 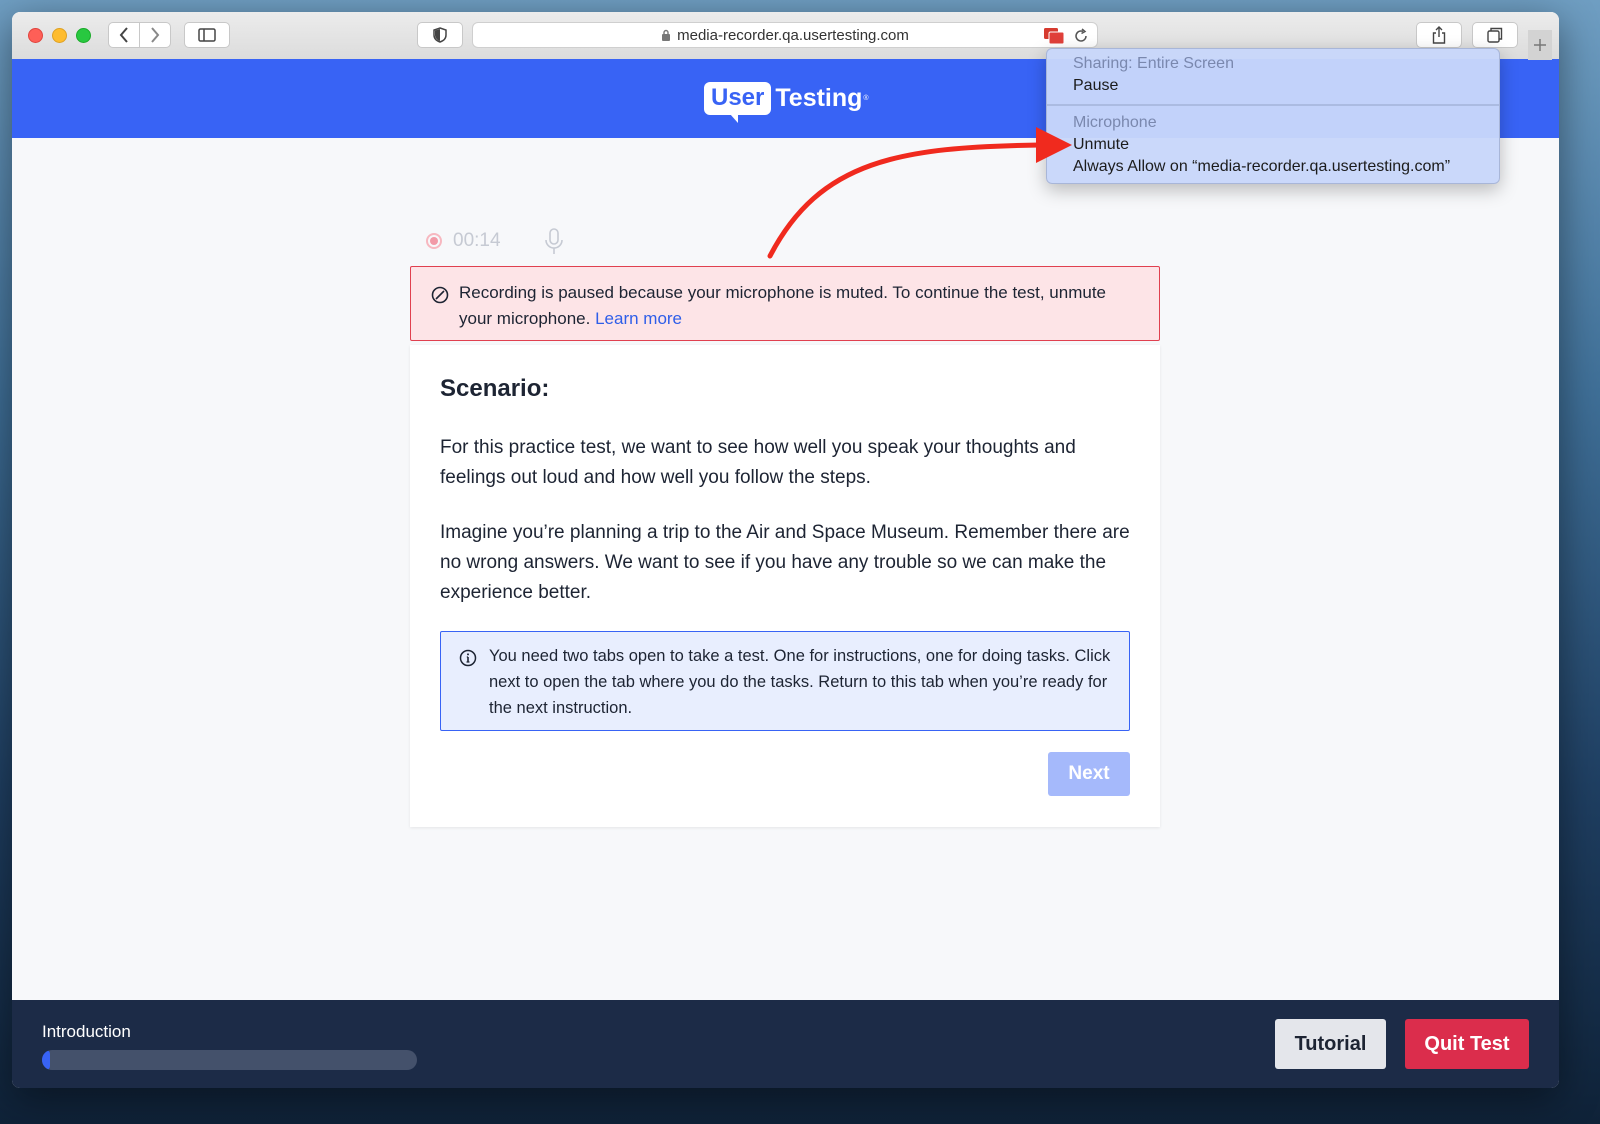 What do you see at coordinates (35, 35) in the screenshot?
I see `close-window-button` at bounding box center [35, 35].